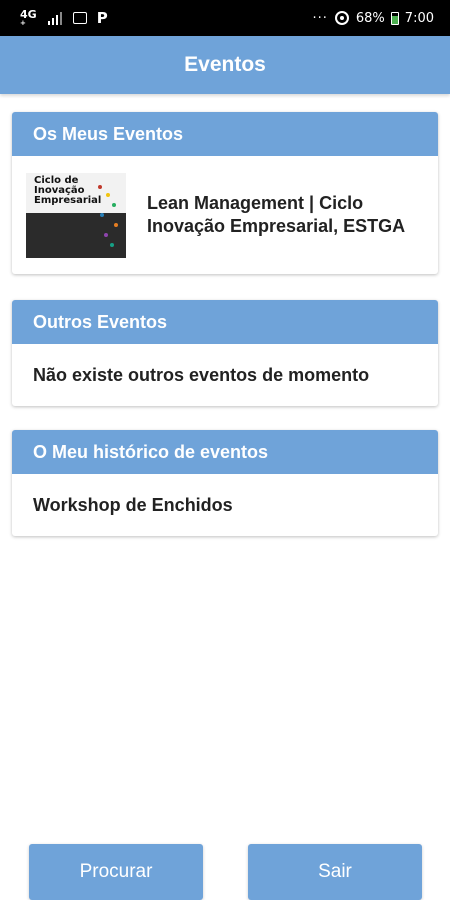 This screenshot has height=900, width=450. I want to click on history-header: O Meu histórico de eventos, so click(225, 452).